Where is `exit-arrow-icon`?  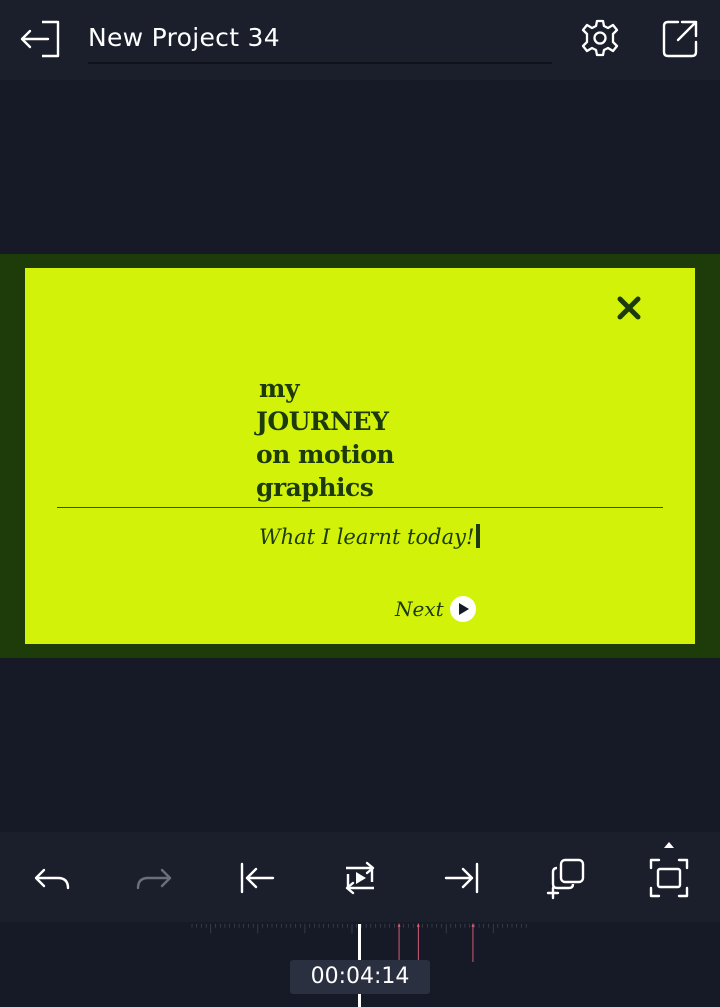 exit-arrow-icon is located at coordinates (40, 40).